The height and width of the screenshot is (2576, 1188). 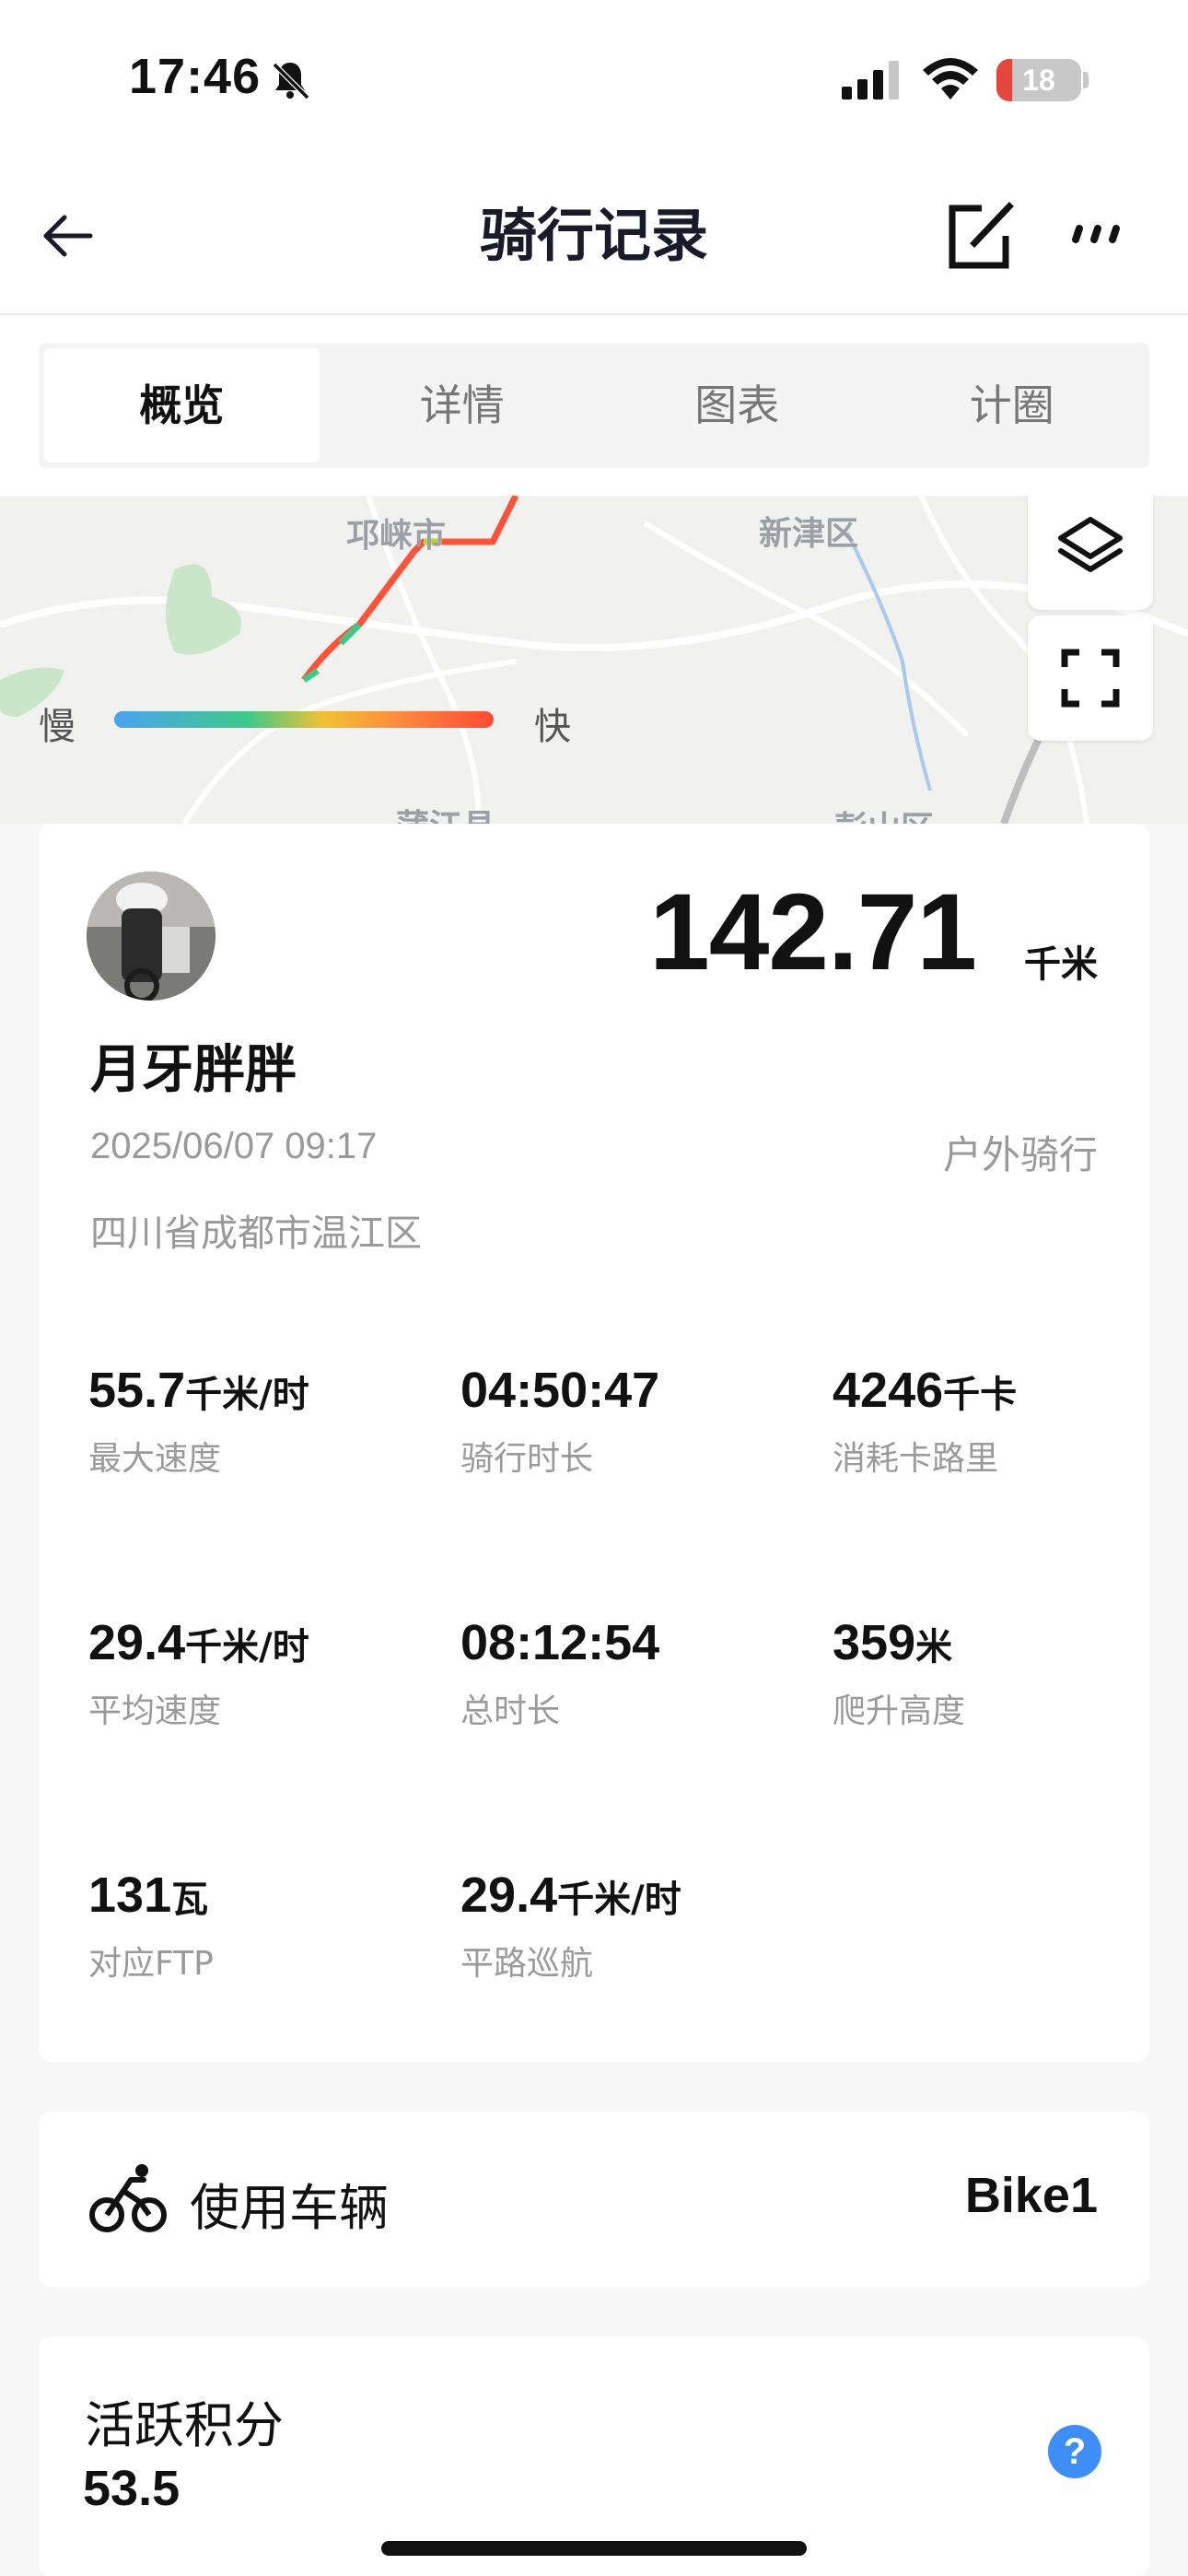 I want to click on tab-laps: 计圈, so click(x=1013, y=405).